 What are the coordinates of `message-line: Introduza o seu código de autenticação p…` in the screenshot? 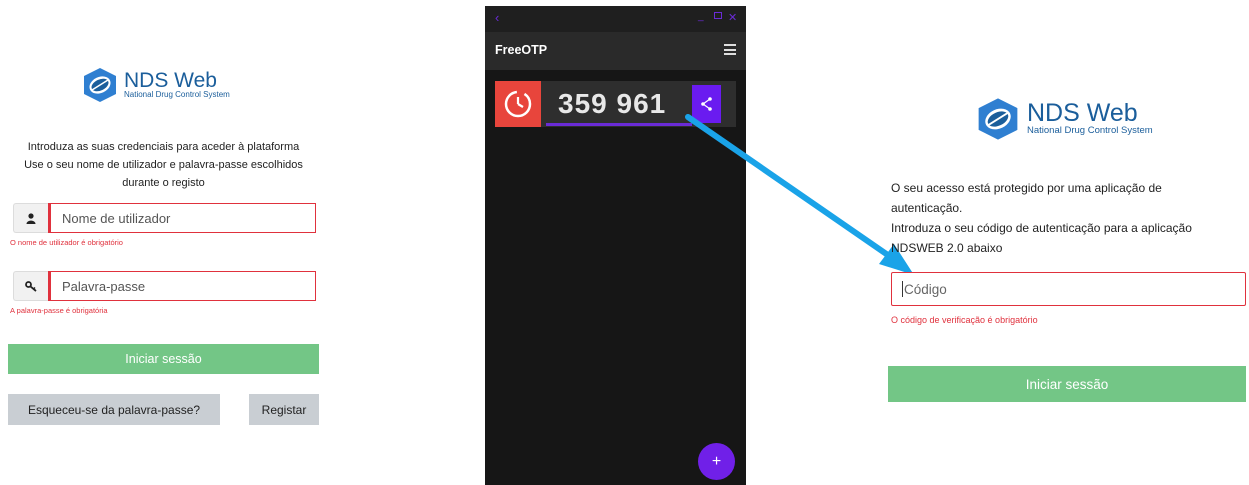 It's located at (1041, 228).